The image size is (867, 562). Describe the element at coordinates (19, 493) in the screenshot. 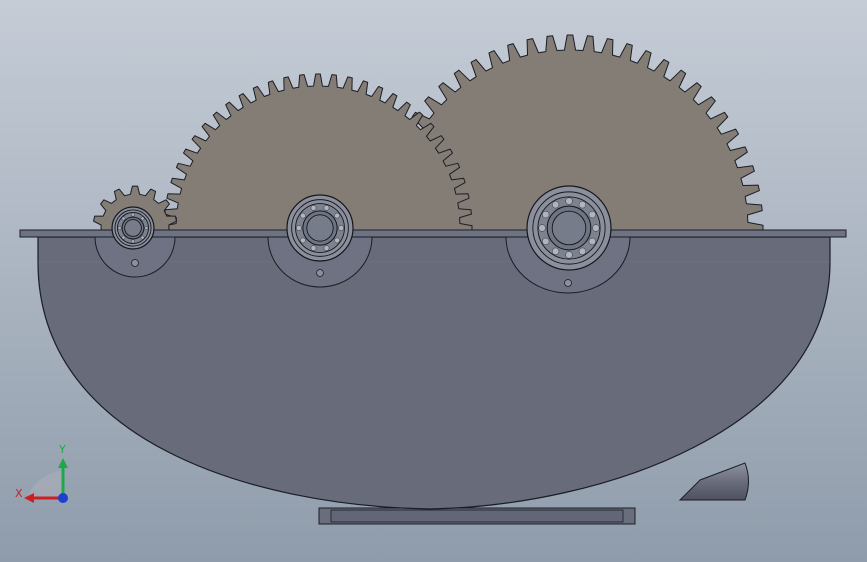

I see `triad-x-label: X` at that location.